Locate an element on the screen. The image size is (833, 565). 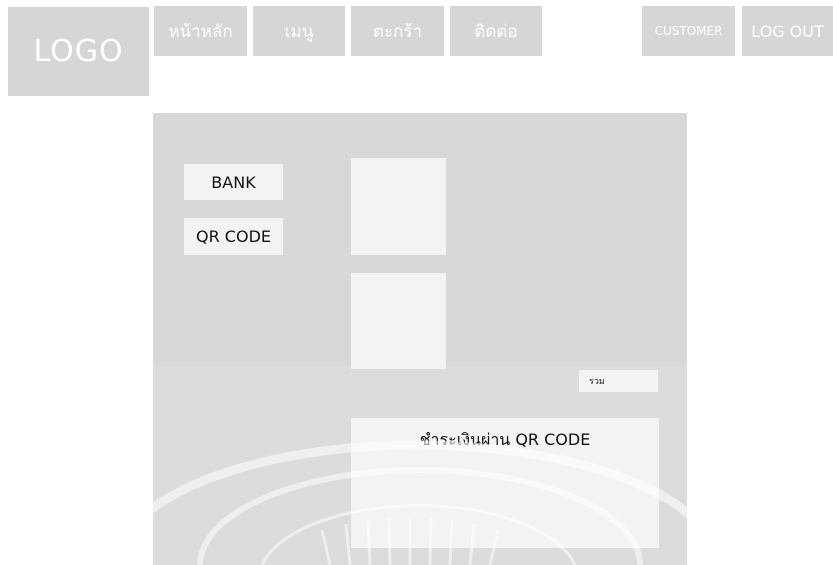
qr-option-card is located at coordinates (398, 321).